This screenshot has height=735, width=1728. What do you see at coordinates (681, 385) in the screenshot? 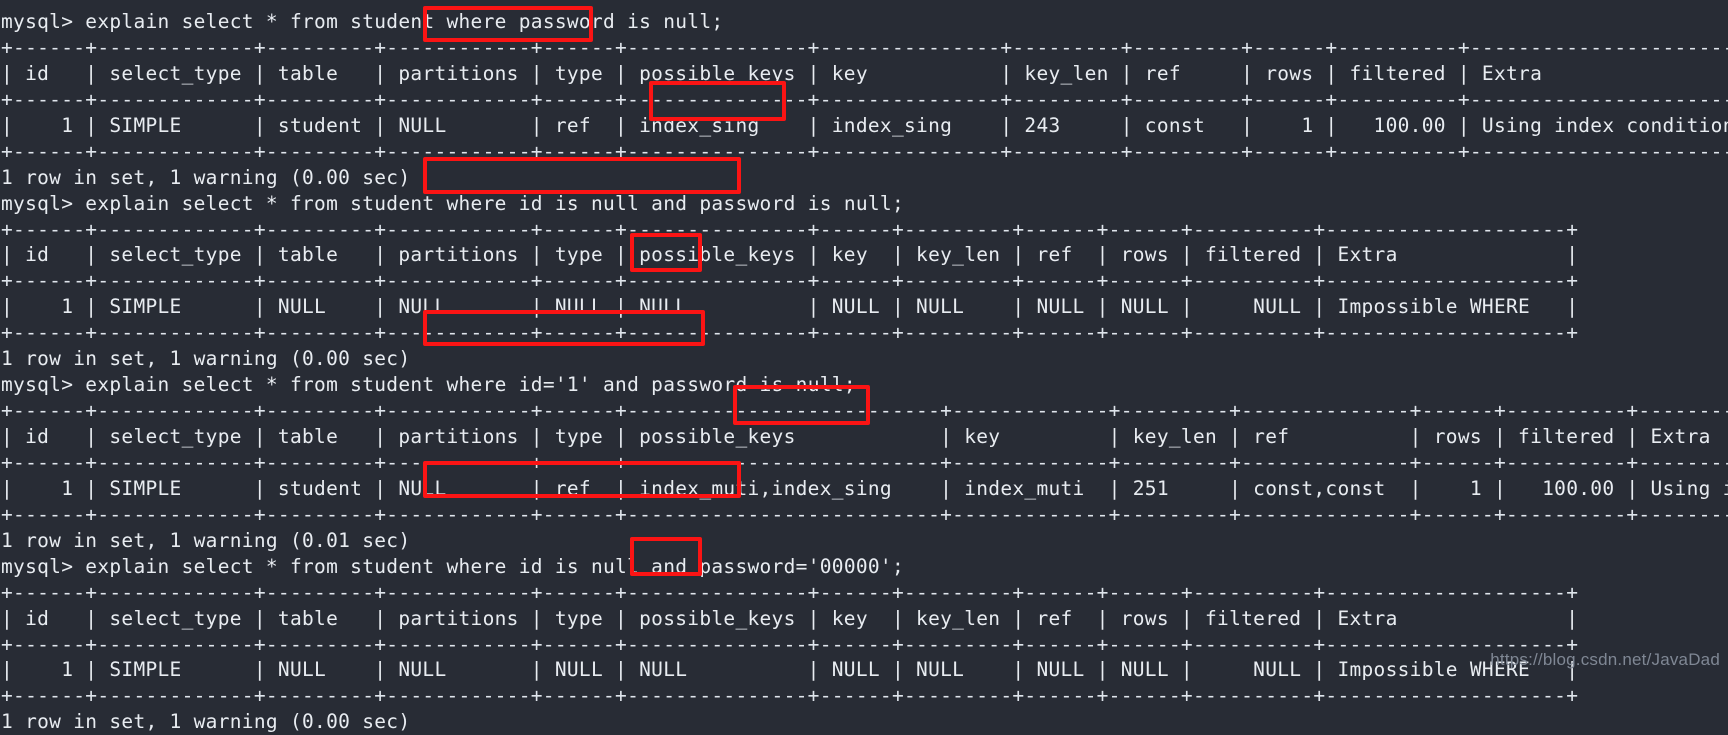
I see `where-clause: id='1' and password is null` at bounding box center [681, 385].